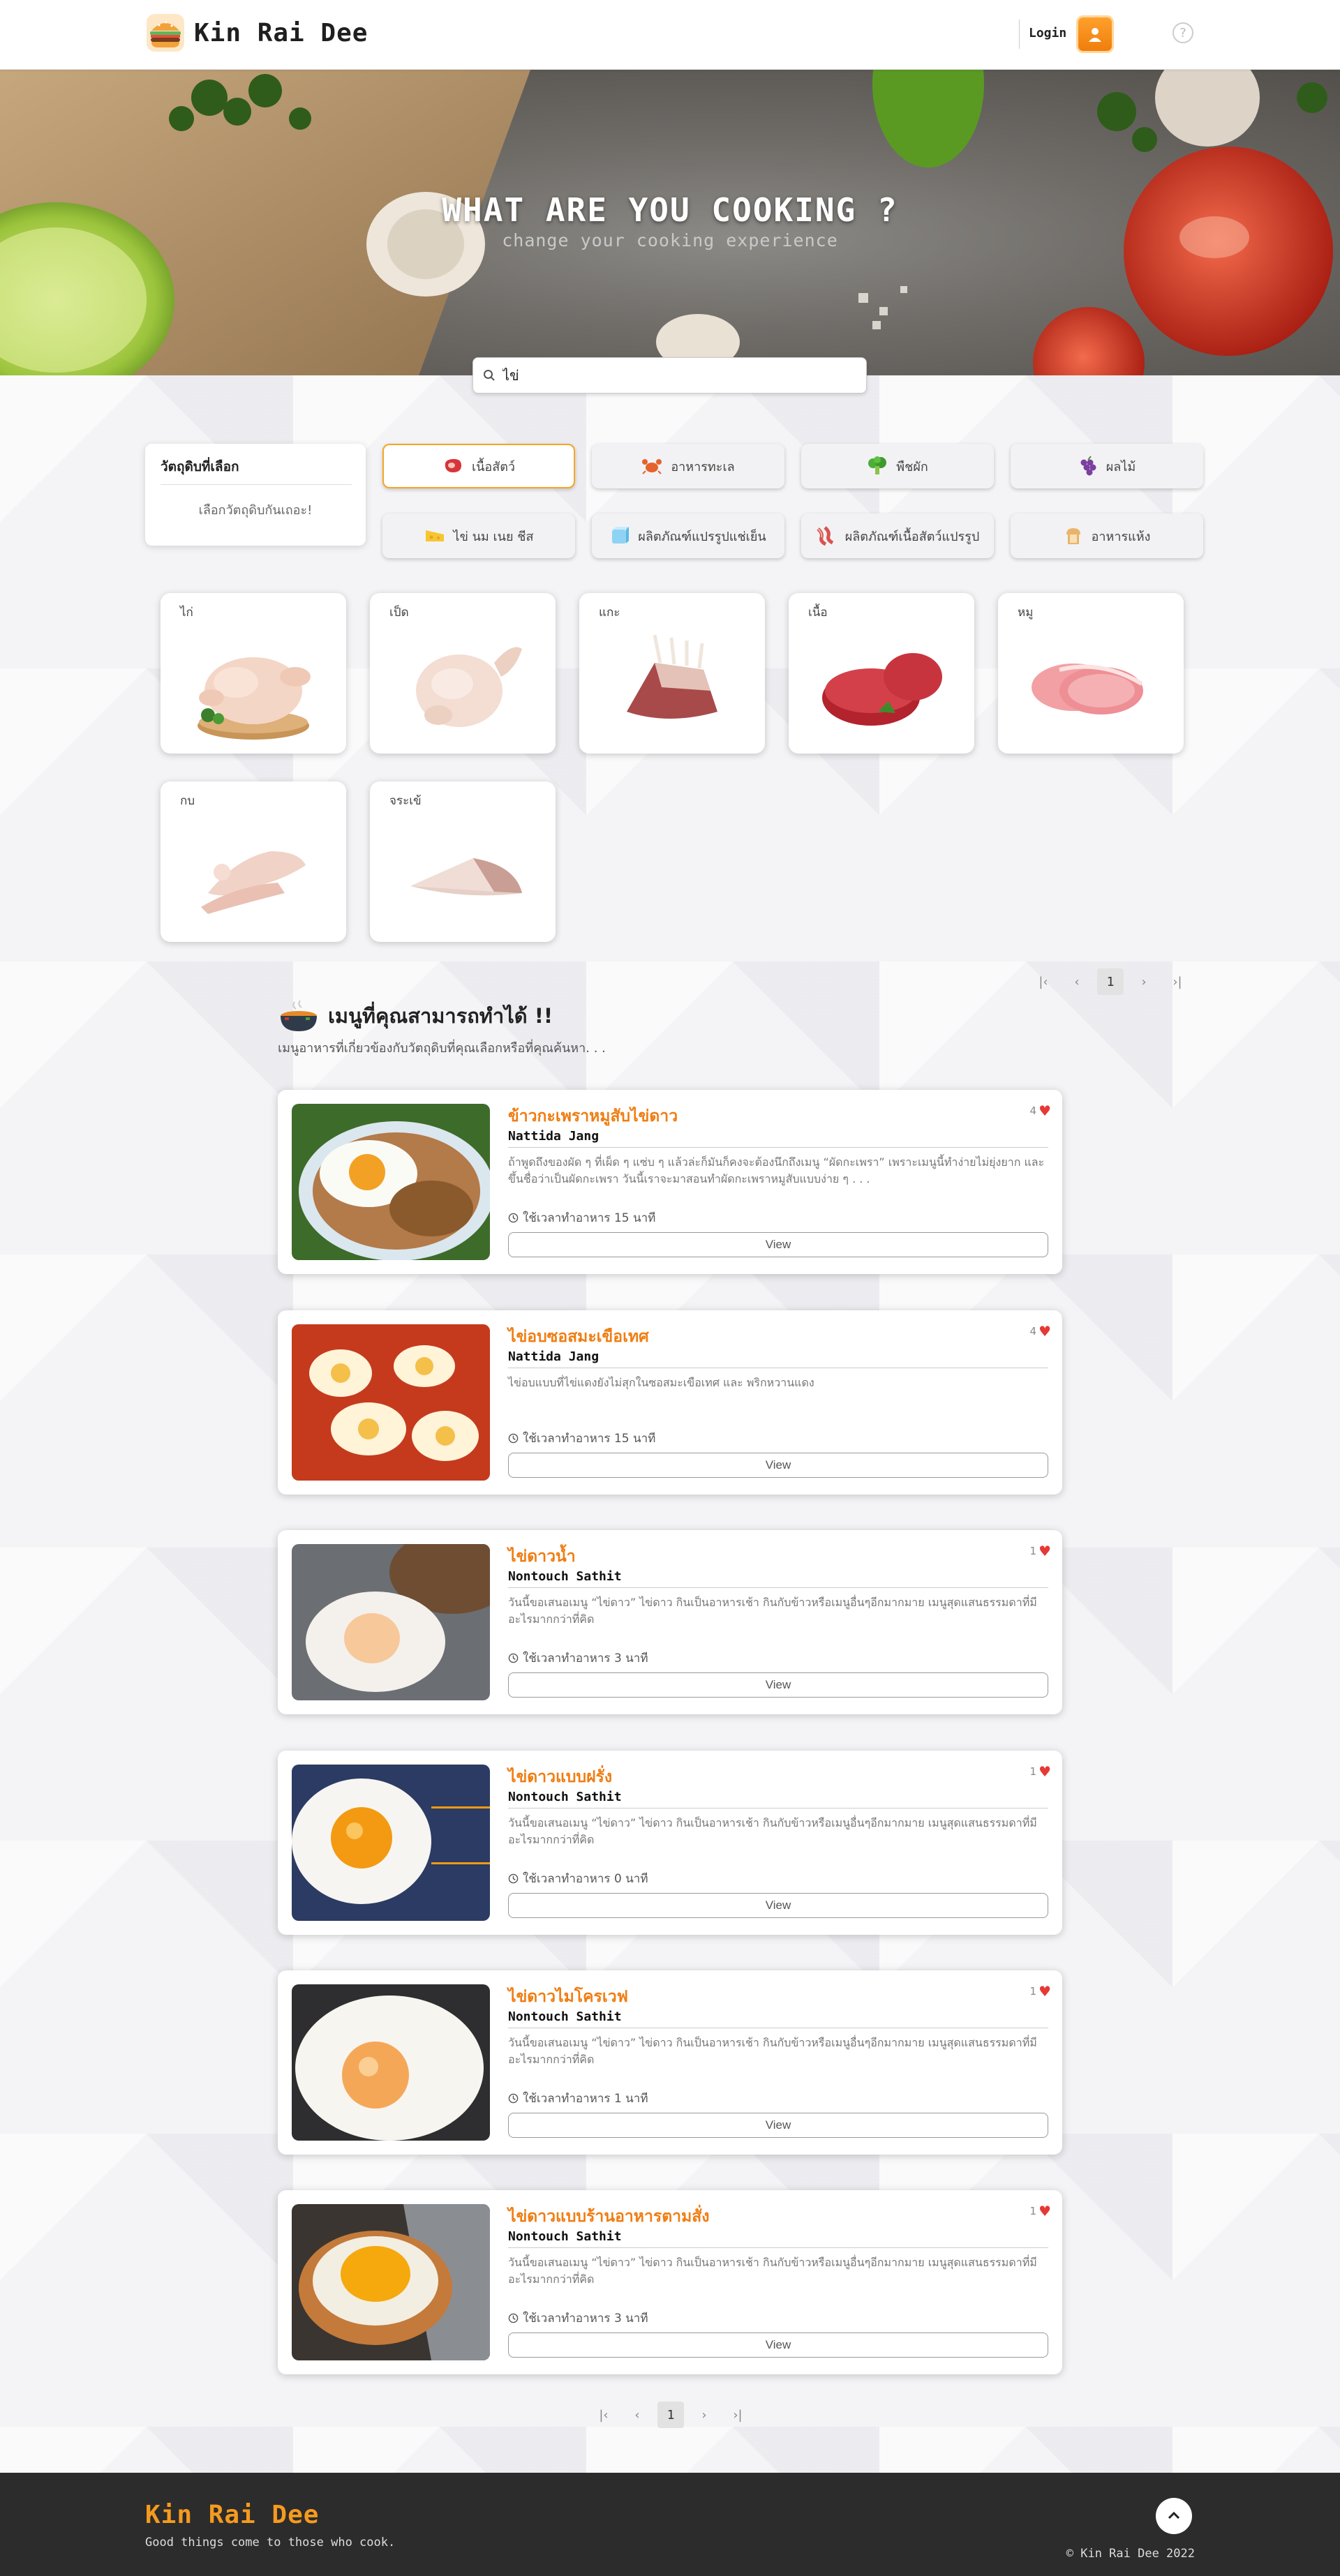 This screenshot has width=1340, height=2576. I want to click on login-link: Login, so click(1047, 33).